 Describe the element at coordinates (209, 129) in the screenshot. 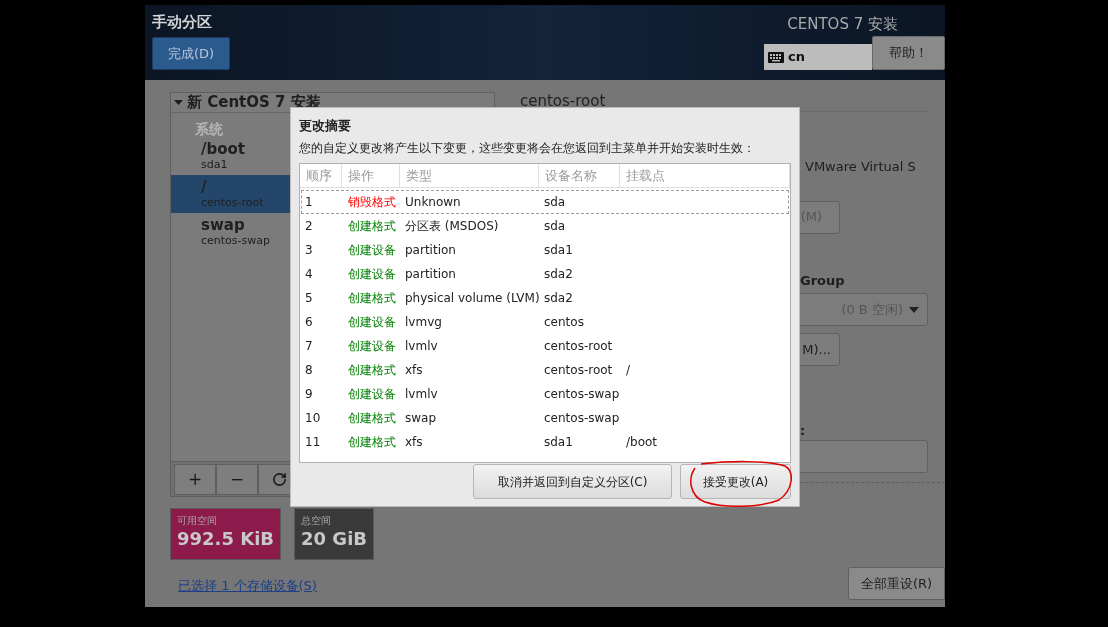

I see `group-label: 系统` at that location.